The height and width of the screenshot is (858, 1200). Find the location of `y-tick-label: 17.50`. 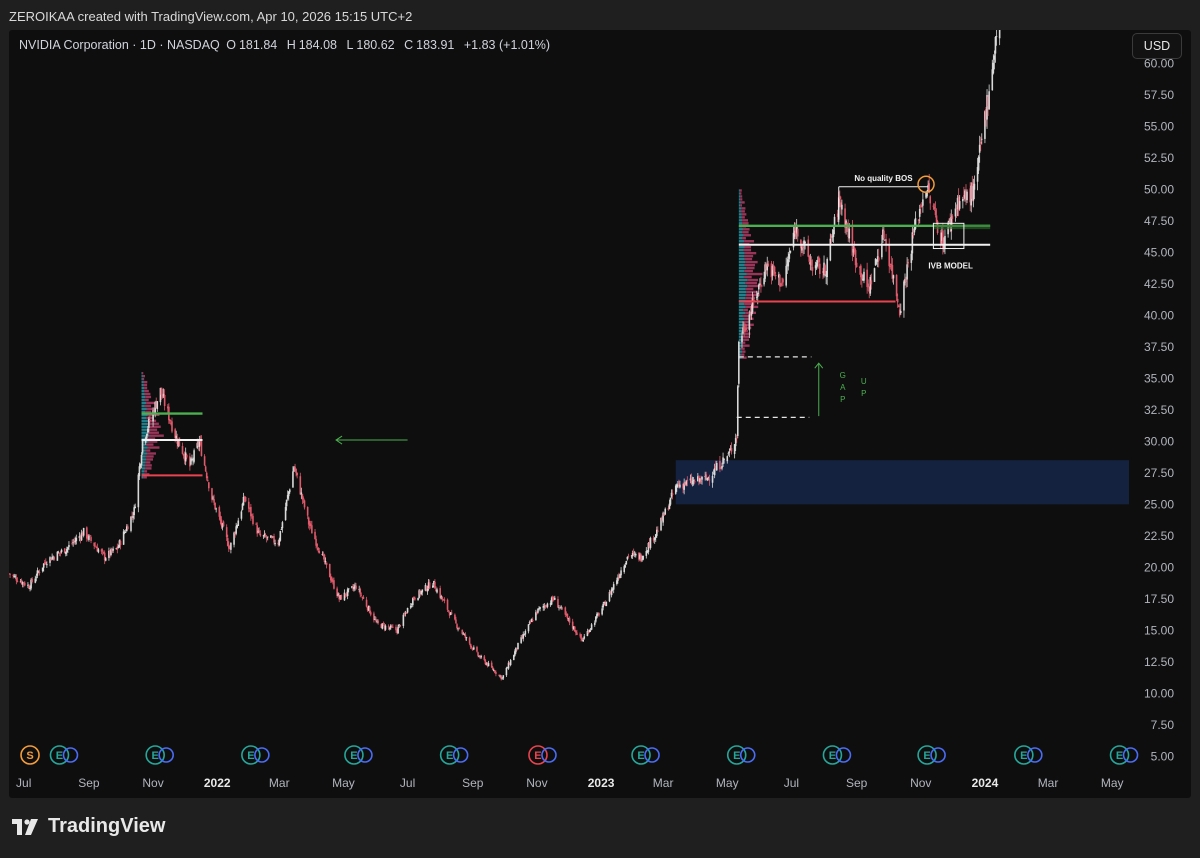

y-tick-label: 17.50 is located at coordinates (1159, 599).